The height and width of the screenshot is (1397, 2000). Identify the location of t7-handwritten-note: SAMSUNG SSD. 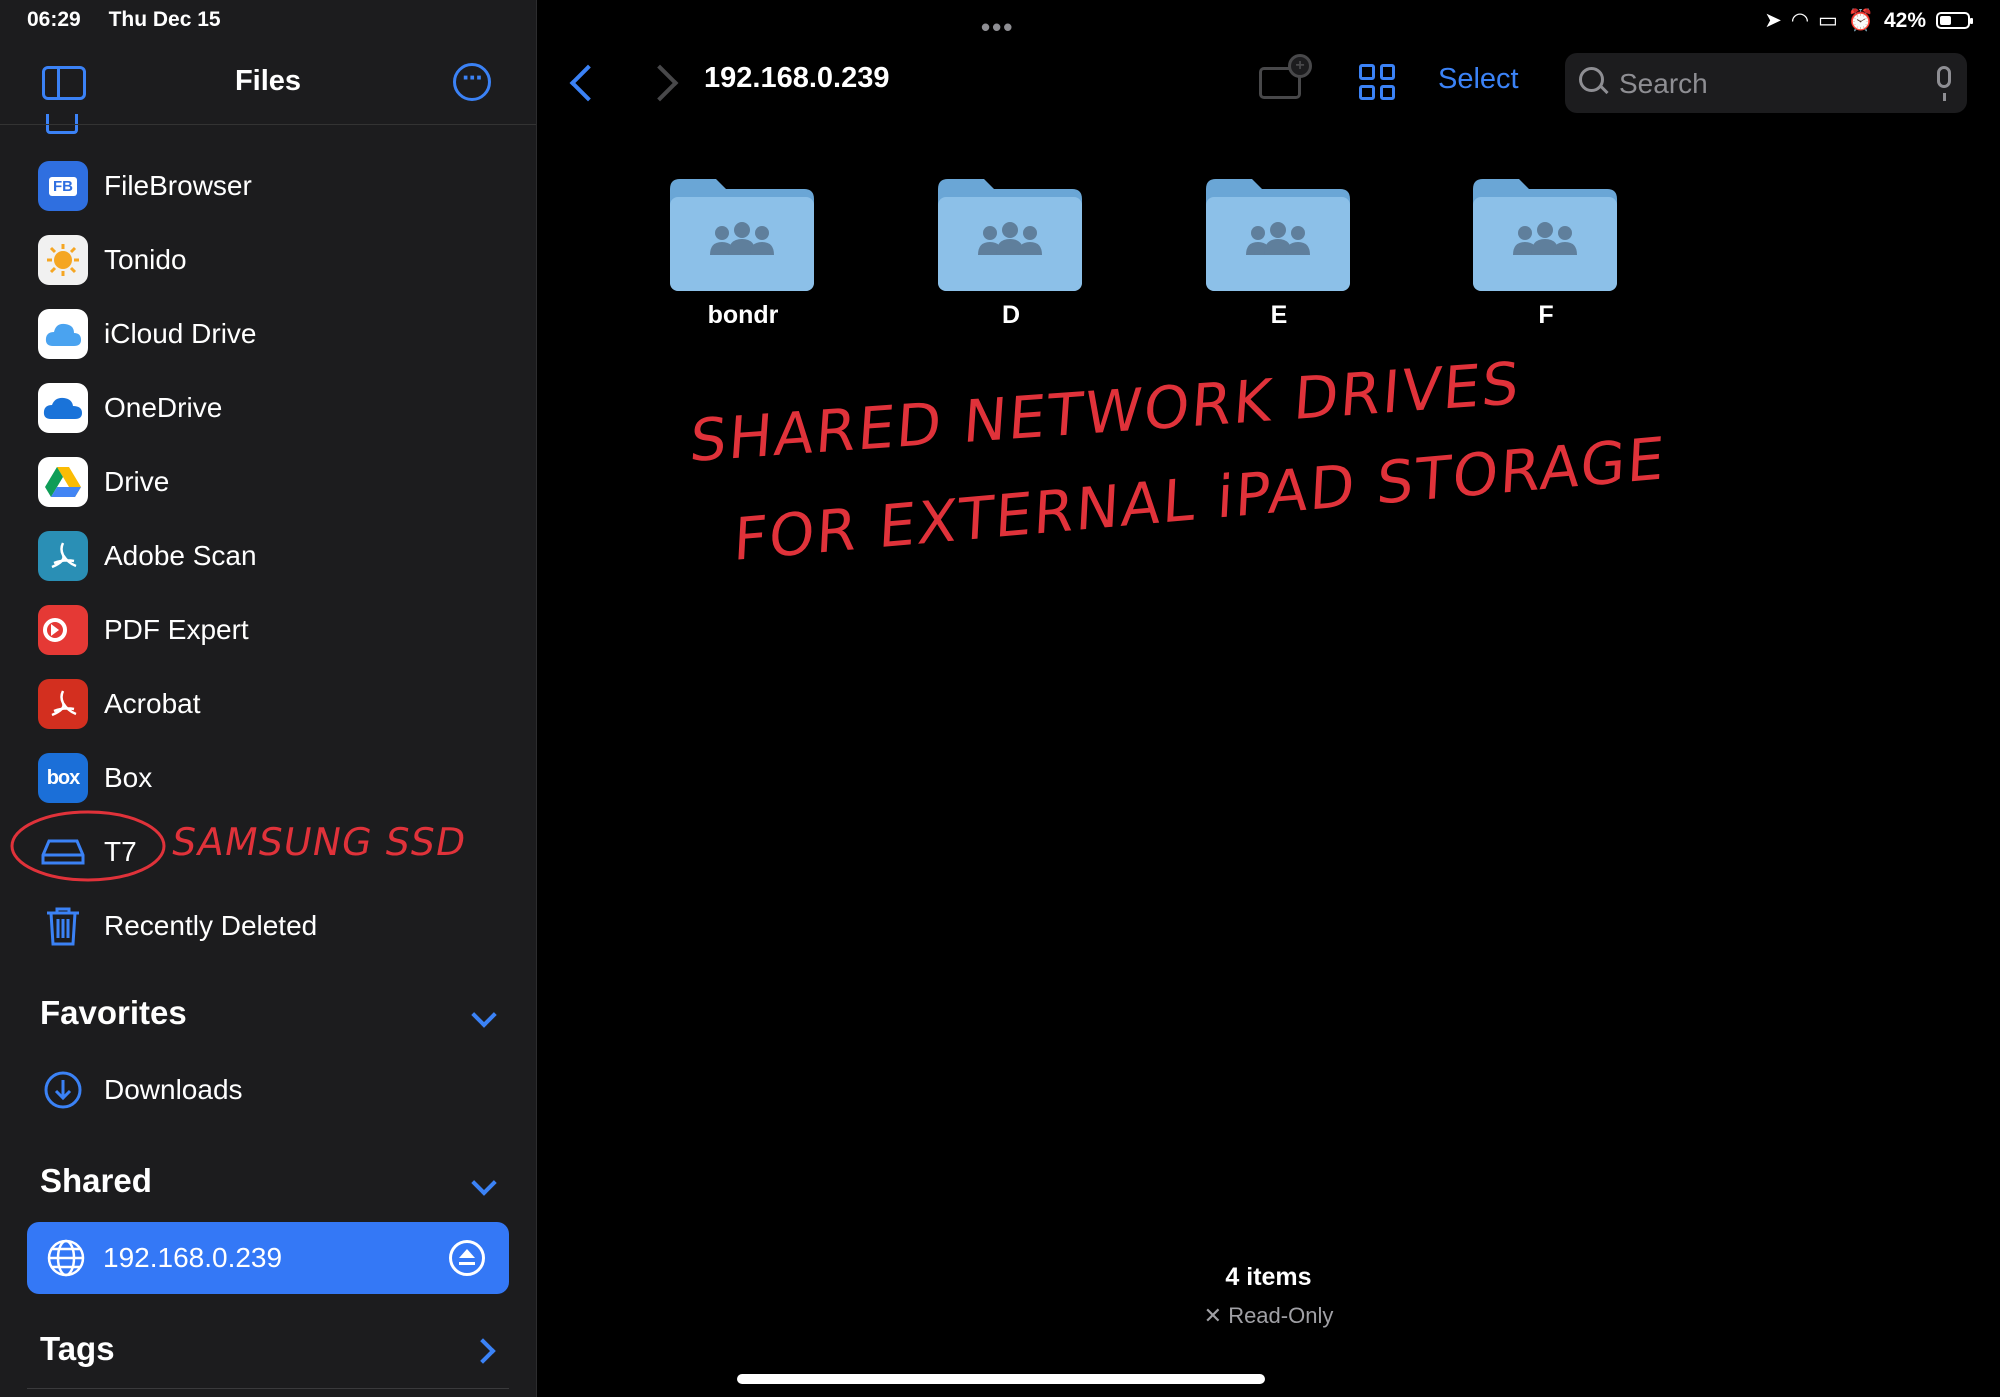
(319, 842).